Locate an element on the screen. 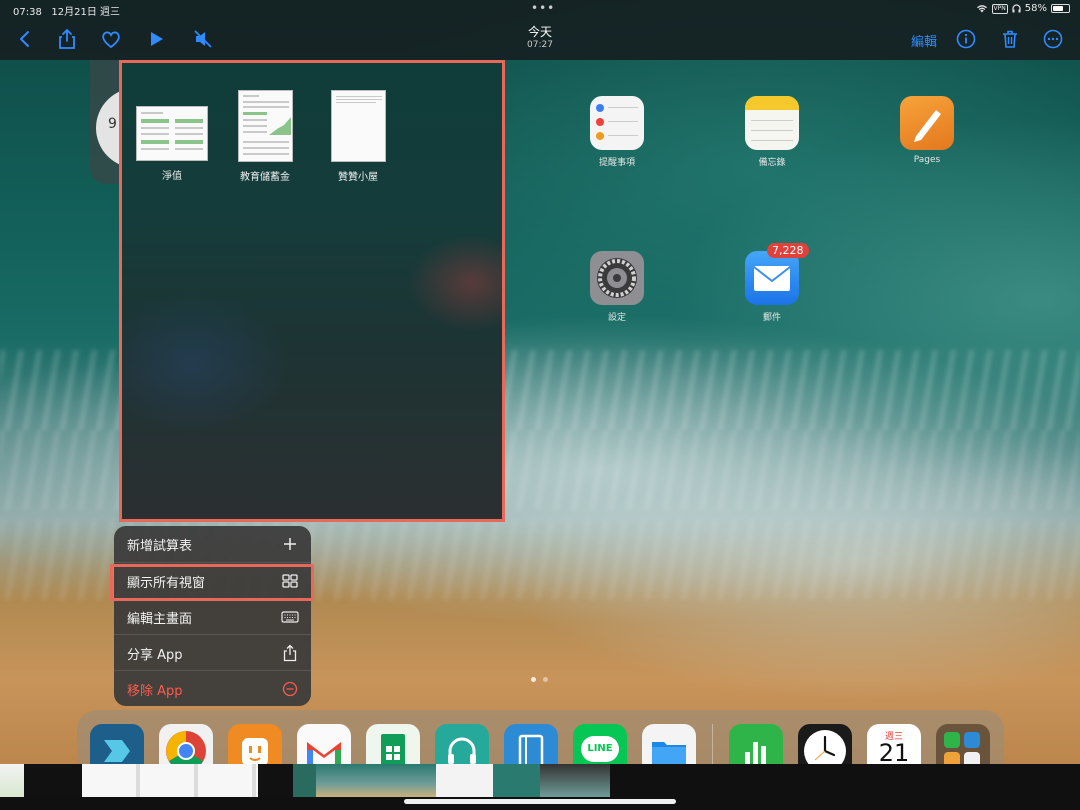 This screenshot has height=810, width=1080. app-label: 郵件 is located at coordinates (771, 318).